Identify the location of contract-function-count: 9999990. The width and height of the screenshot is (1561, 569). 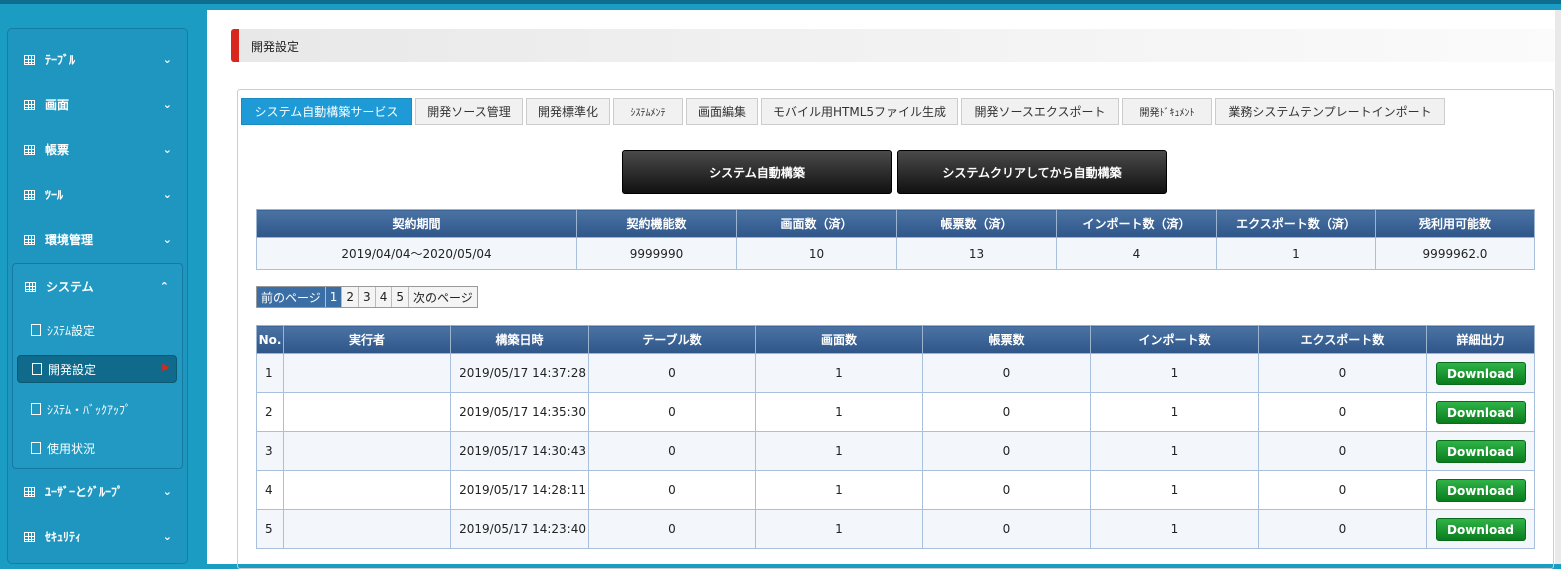
(656, 253).